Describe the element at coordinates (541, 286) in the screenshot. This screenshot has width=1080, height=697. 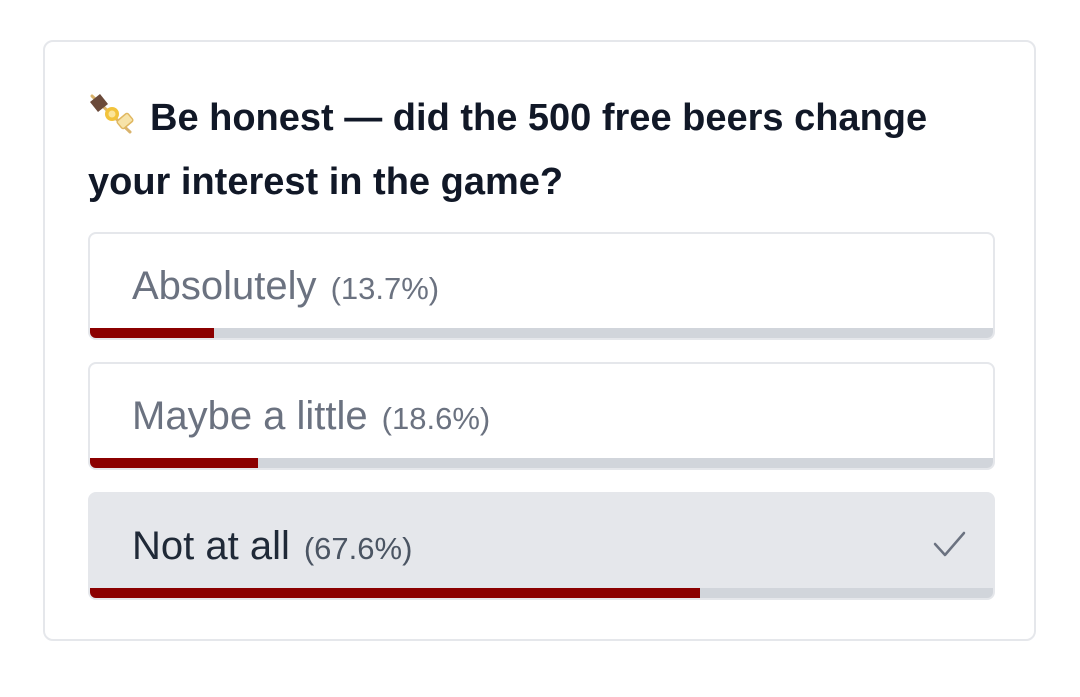
I see `poll-option-absolutely: Absolutely (13.7%)` at that location.